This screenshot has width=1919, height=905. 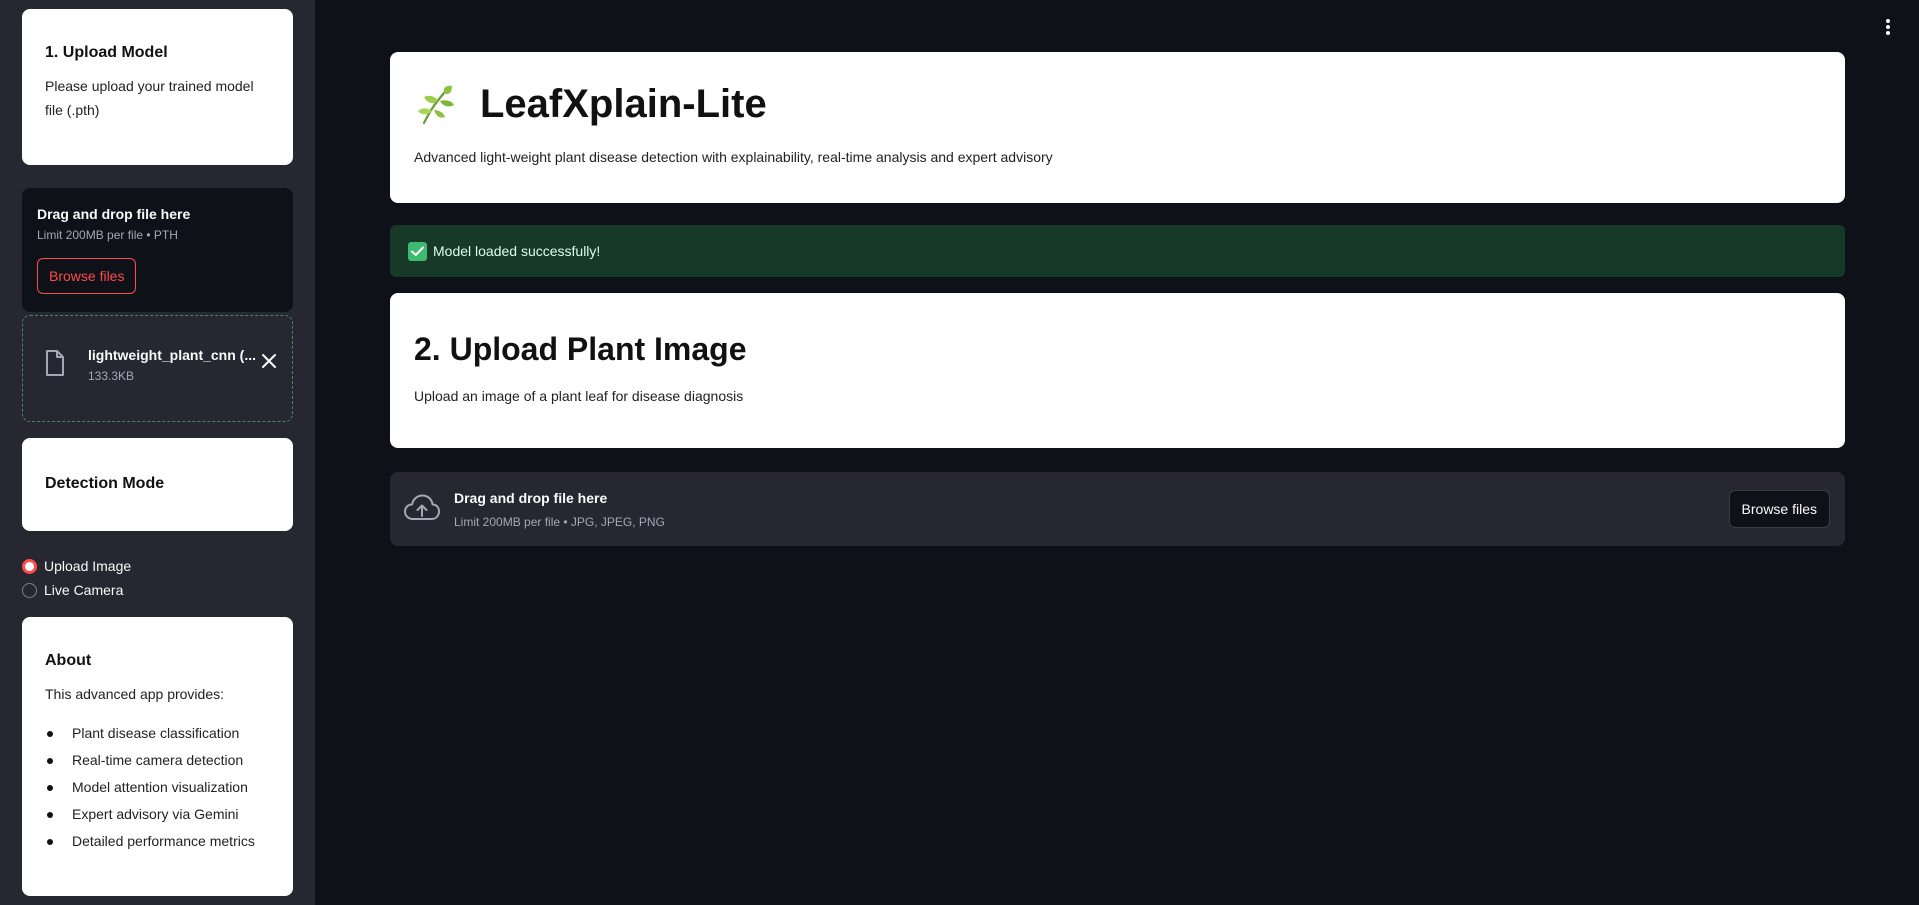 What do you see at coordinates (134, 694) in the screenshot?
I see `about-intro: This advanced app provides:` at bounding box center [134, 694].